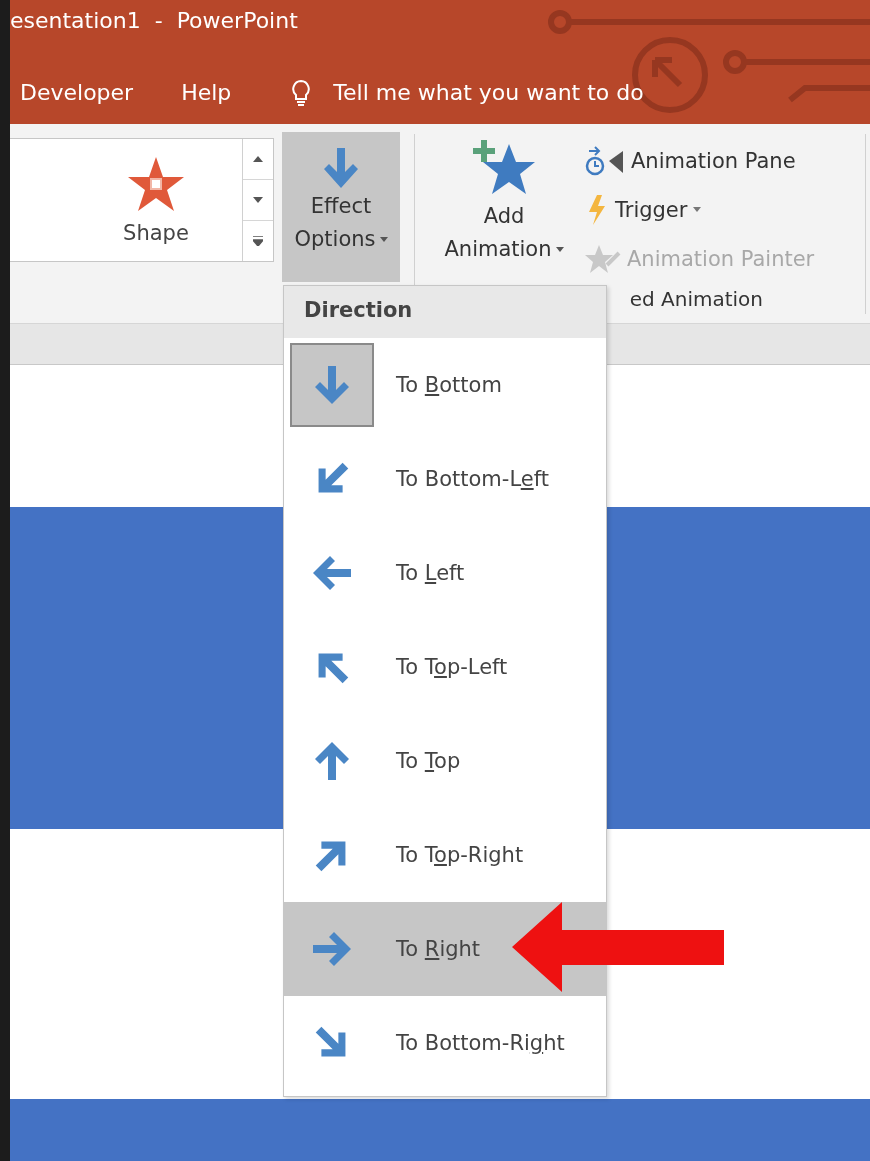 The height and width of the screenshot is (1161, 870). Describe the element at coordinates (154, 20) in the screenshot. I see `window-title: esentation1 - PowerPoint` at that location.